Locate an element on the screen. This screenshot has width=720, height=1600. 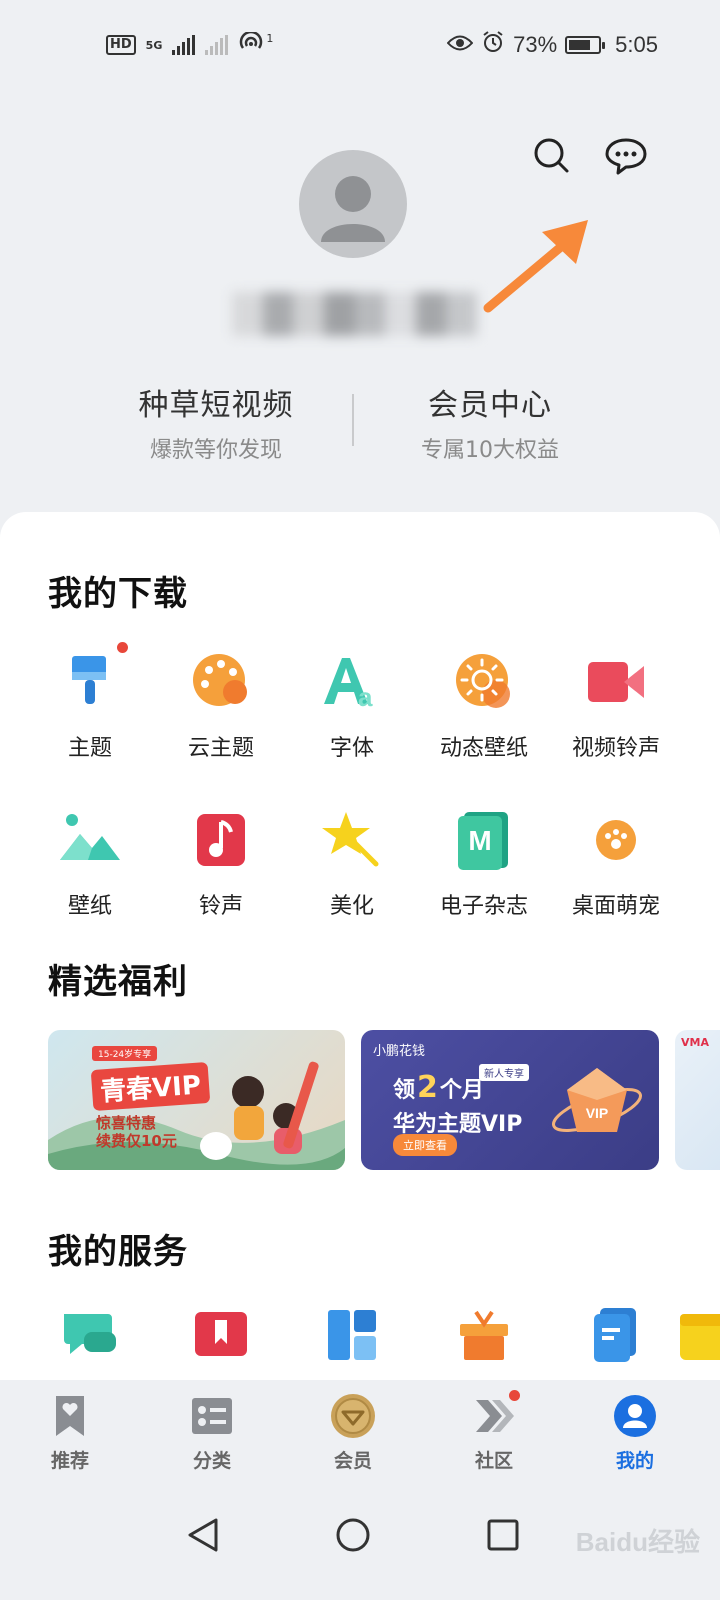
heart-bookmark-icon is located at coordinates (70, 1416).